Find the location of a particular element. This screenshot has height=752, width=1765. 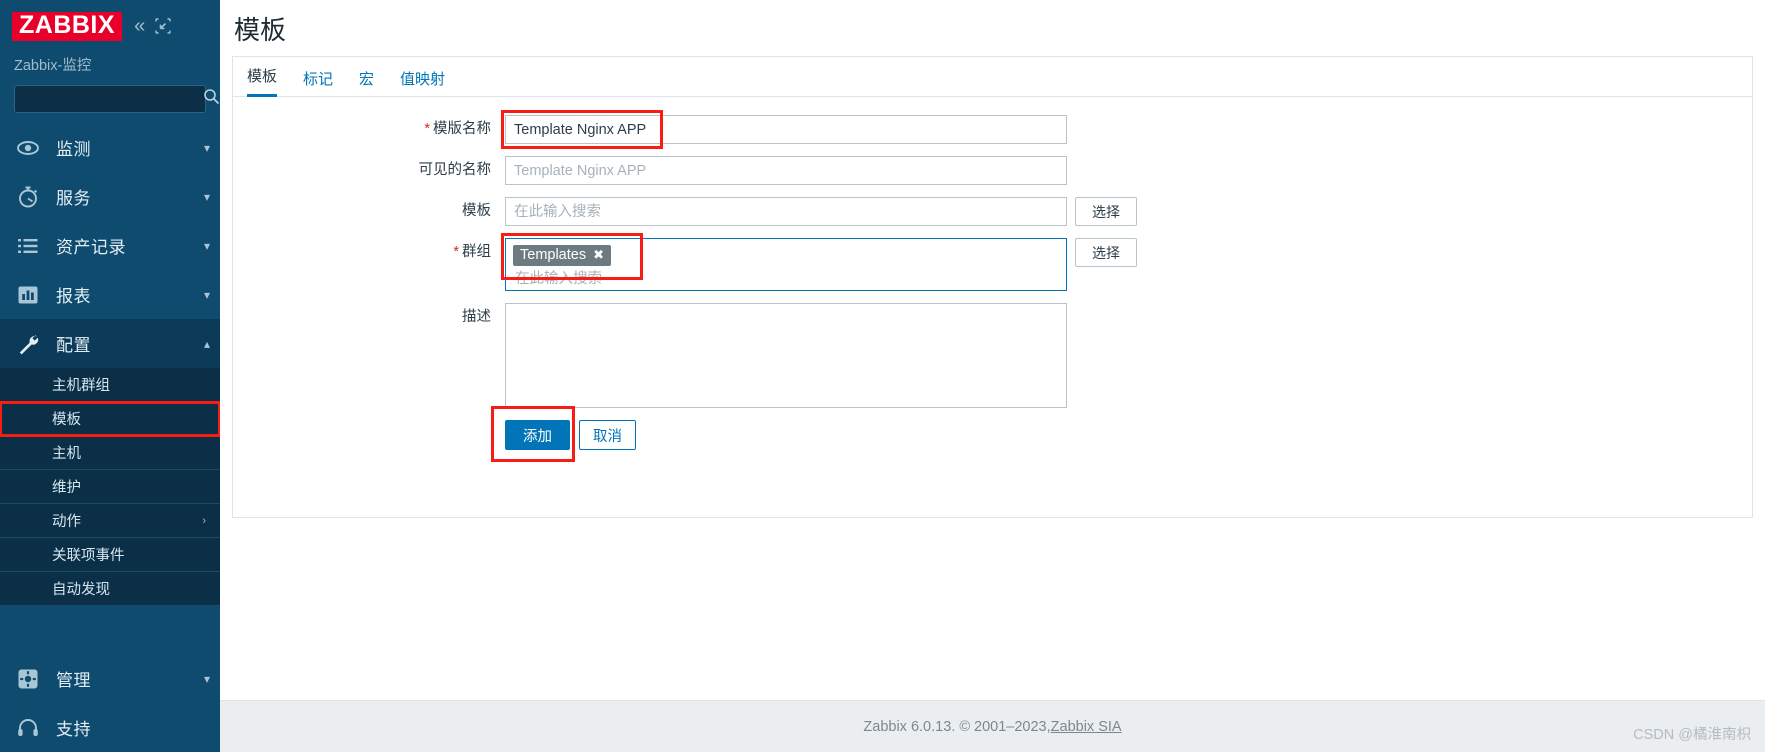

sidebar-header: ZABBIX « is located at coordinates (110, 26).